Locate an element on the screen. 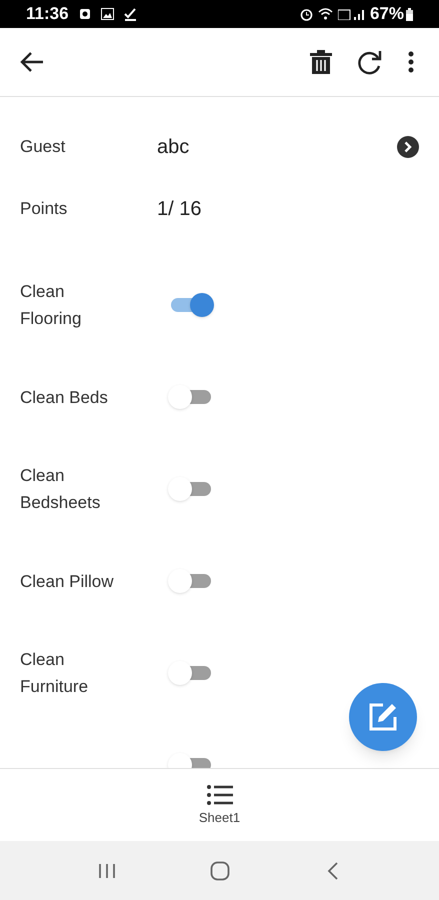  field-value: abc is located at coordinates (173, 147).